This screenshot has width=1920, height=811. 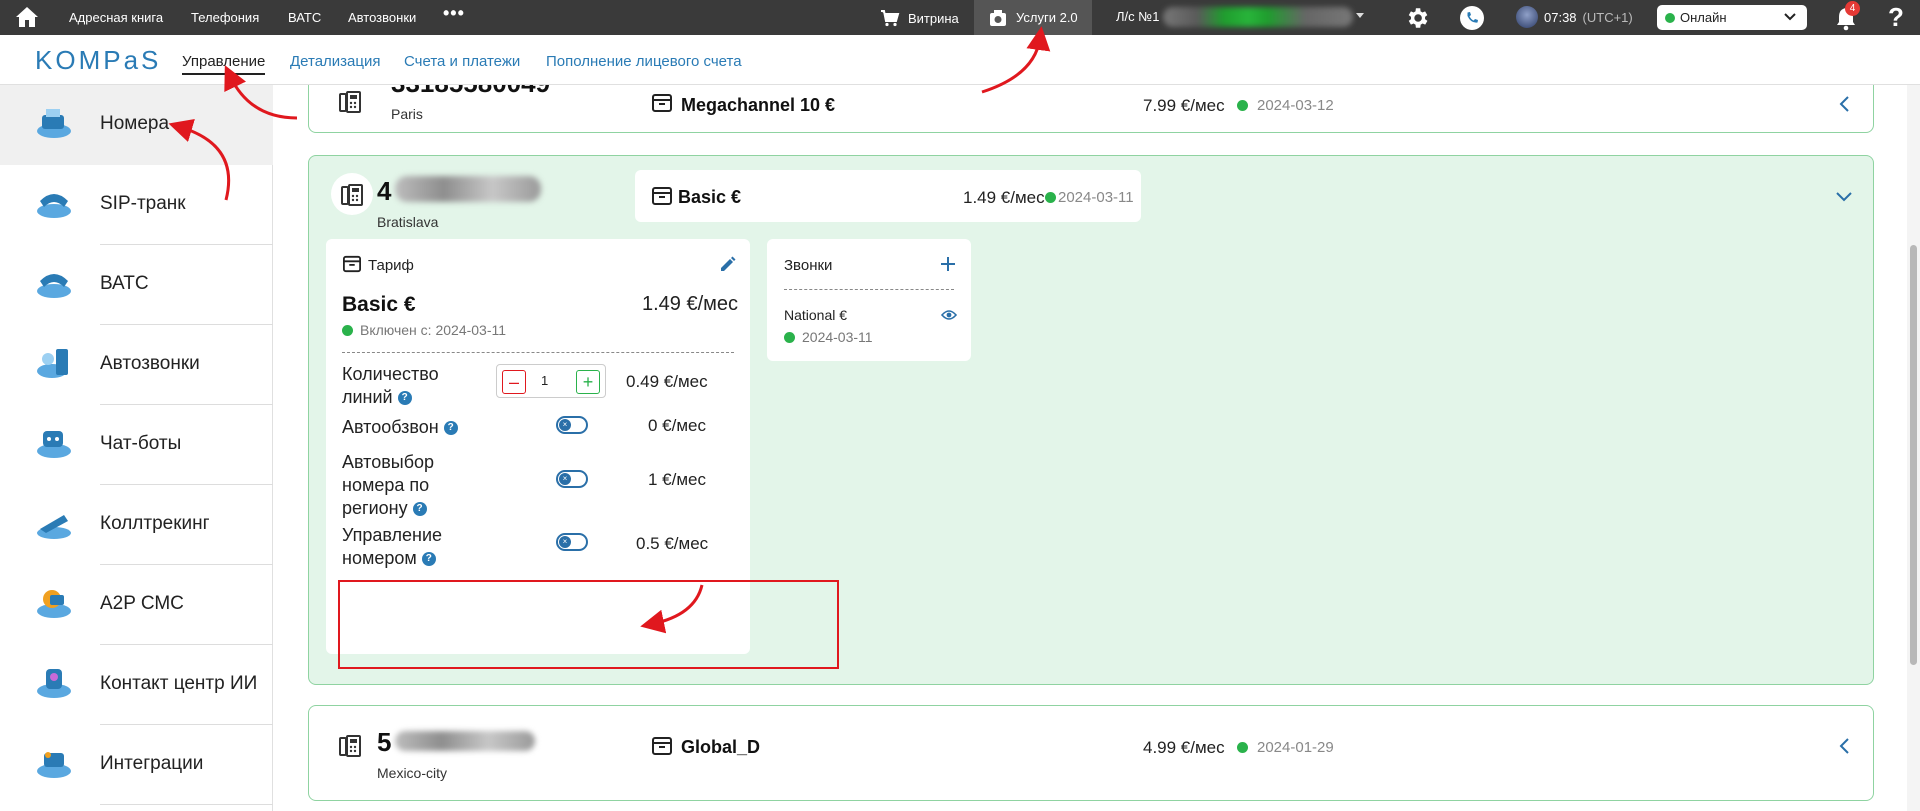 I want to click on nav-autocalls: Автозвонки, so click(x=382, y=17).